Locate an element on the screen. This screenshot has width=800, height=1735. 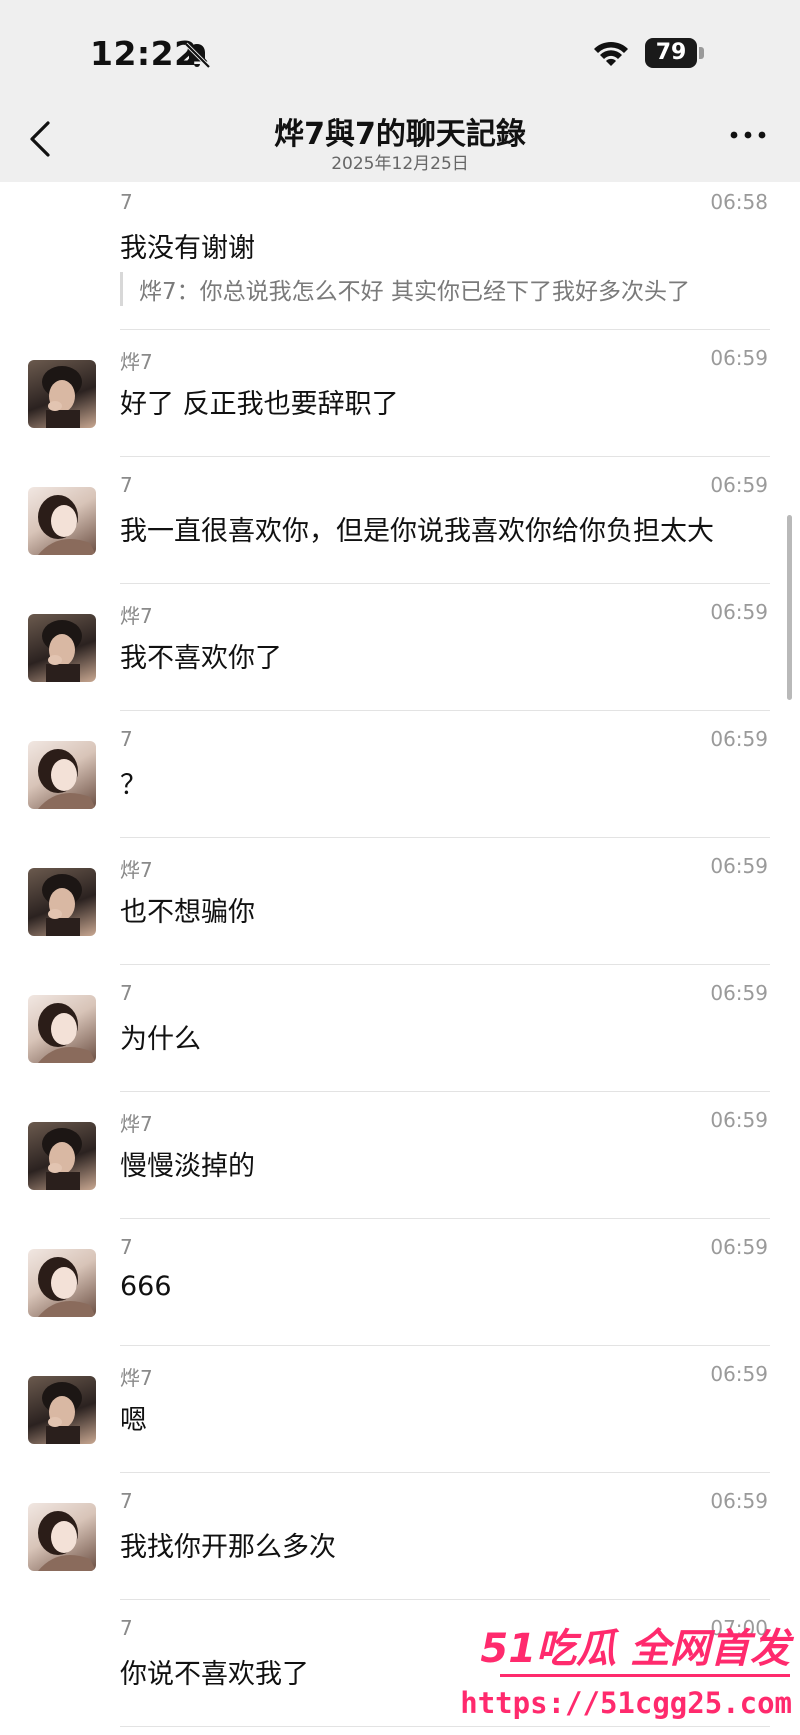
watermark: 51吃瓜 全网首发 https://51cgg25.com is located at coordinates (630, 1675).